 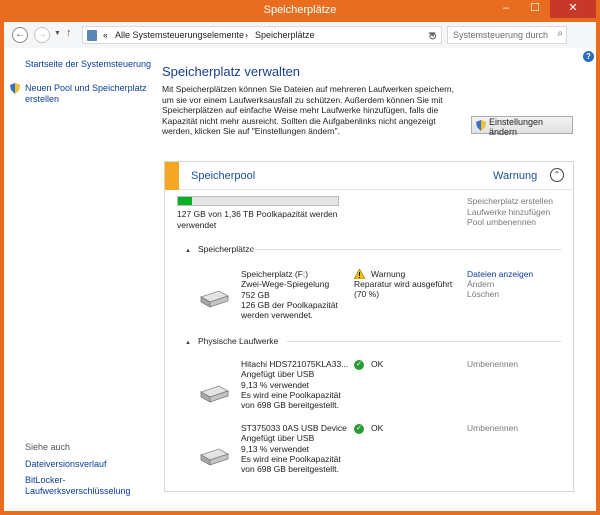 I want to click on storage-pool-title: Speicherpool, so click(x=223, y=176).